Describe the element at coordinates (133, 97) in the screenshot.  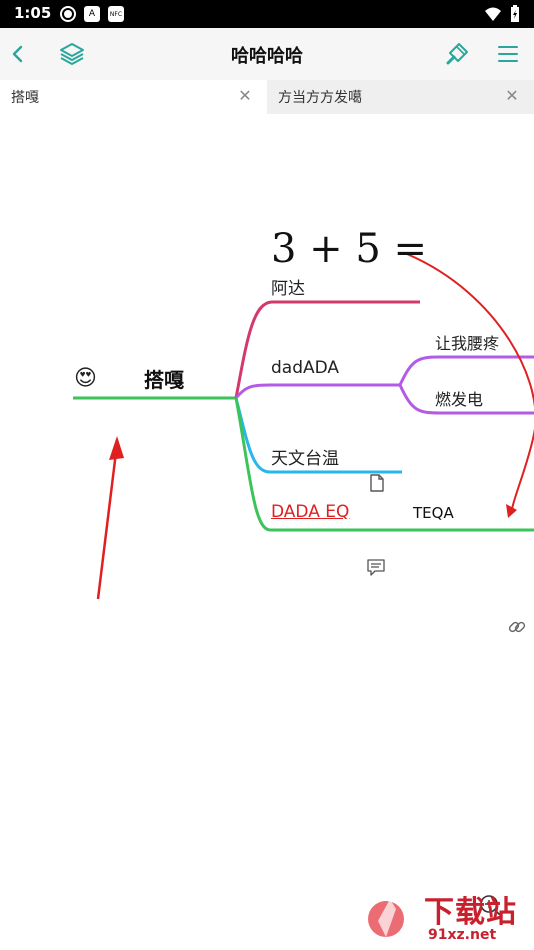
I see `tab-dage: 搭嘎 ✕` at that location.